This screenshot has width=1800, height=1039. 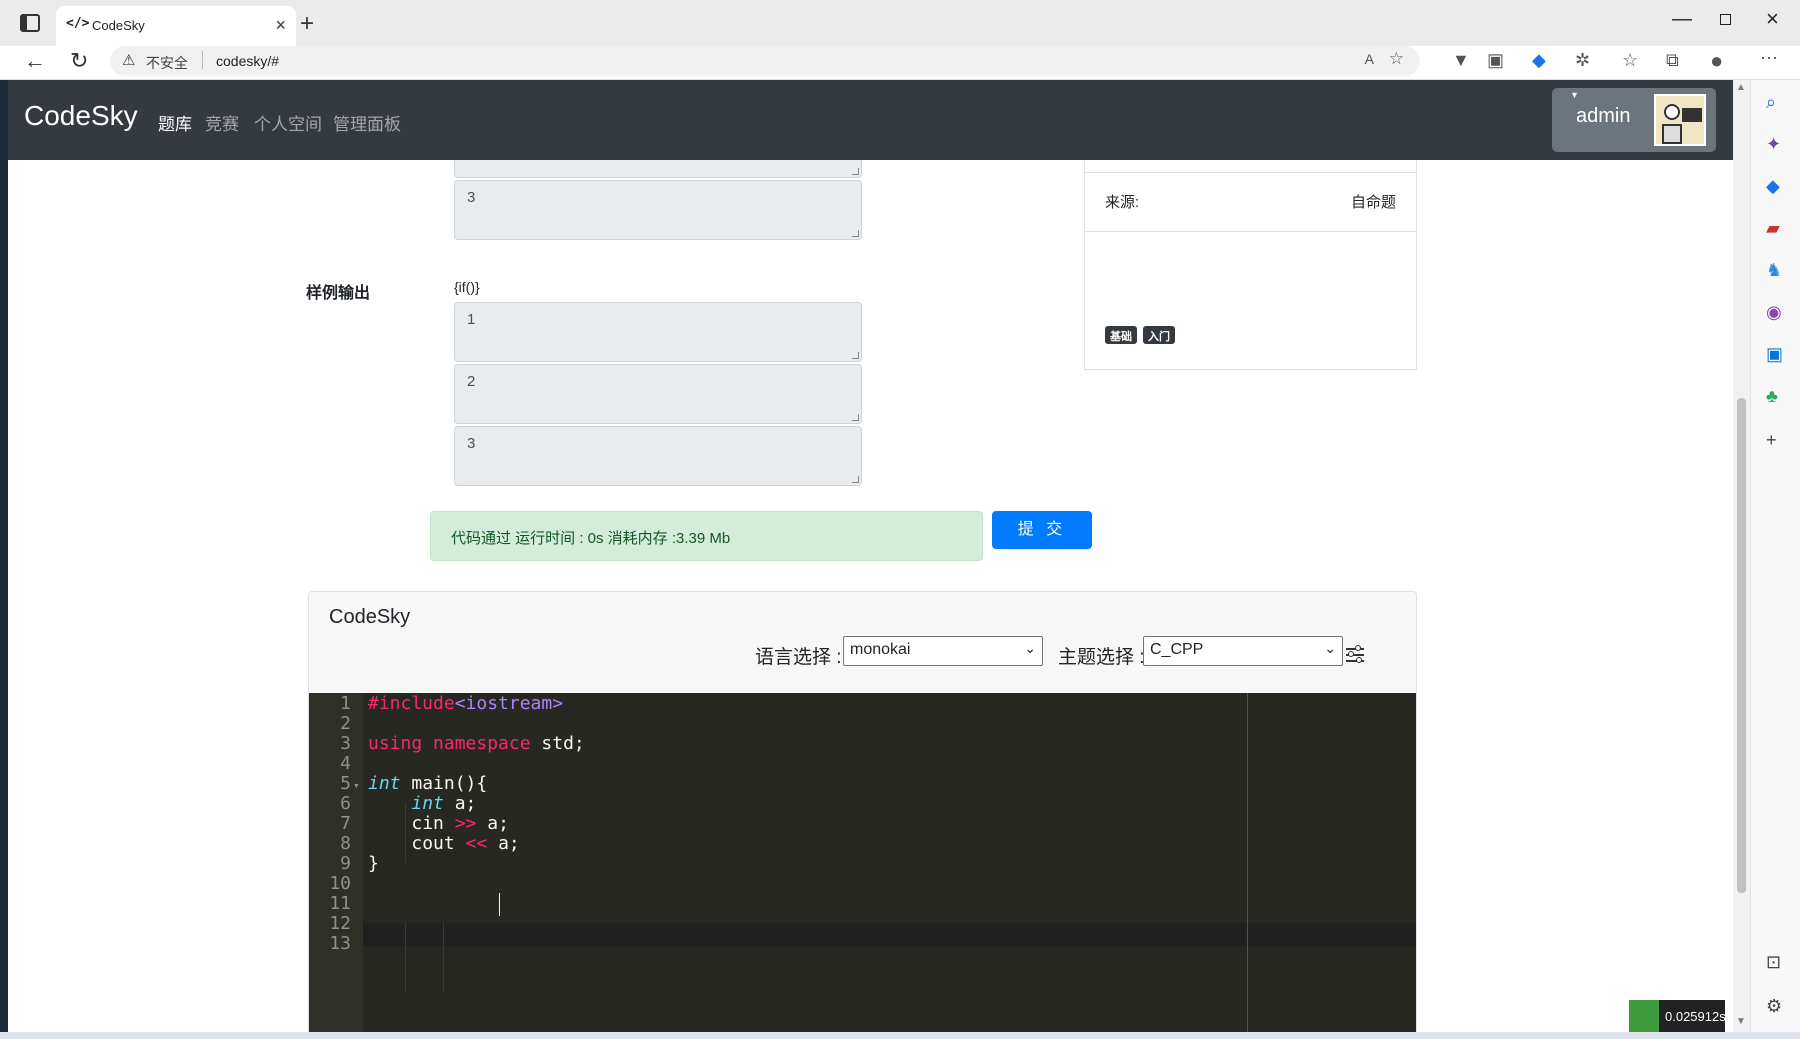 I want to click on sample-input-box: 3, so click(x=658, y=210).